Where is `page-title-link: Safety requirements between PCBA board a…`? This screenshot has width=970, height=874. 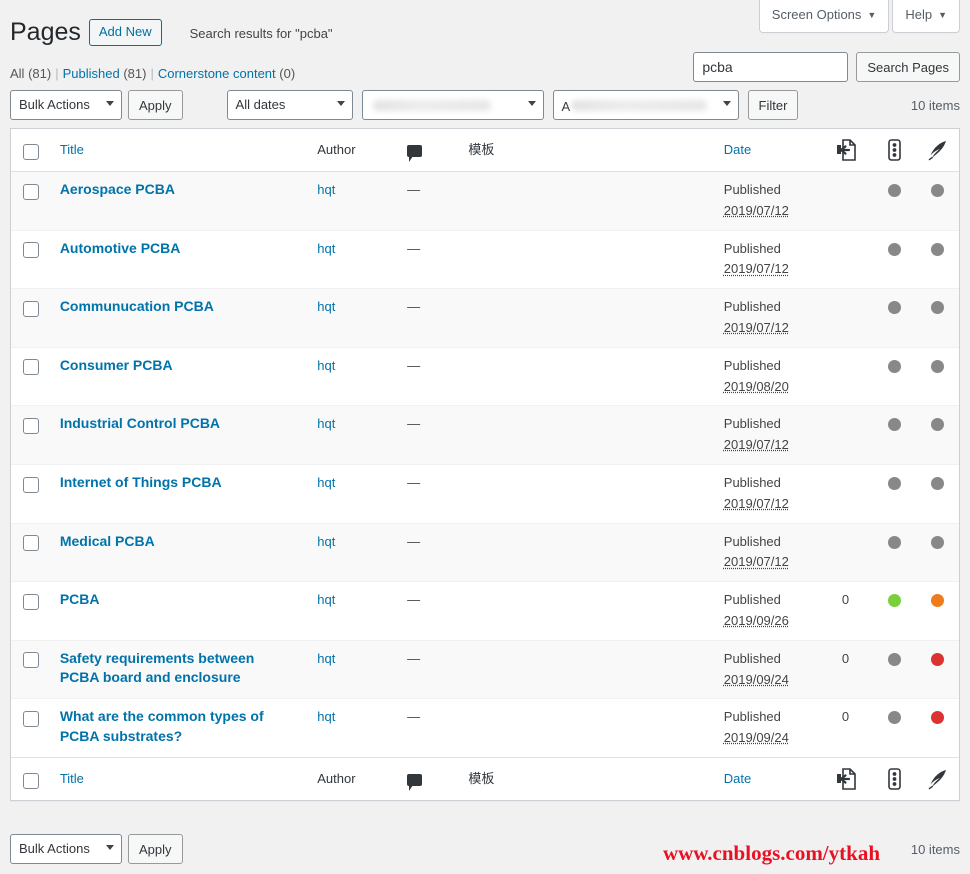
page-title-link: Safety requirements between PCBA board a… is located at coordinates (178, 668).